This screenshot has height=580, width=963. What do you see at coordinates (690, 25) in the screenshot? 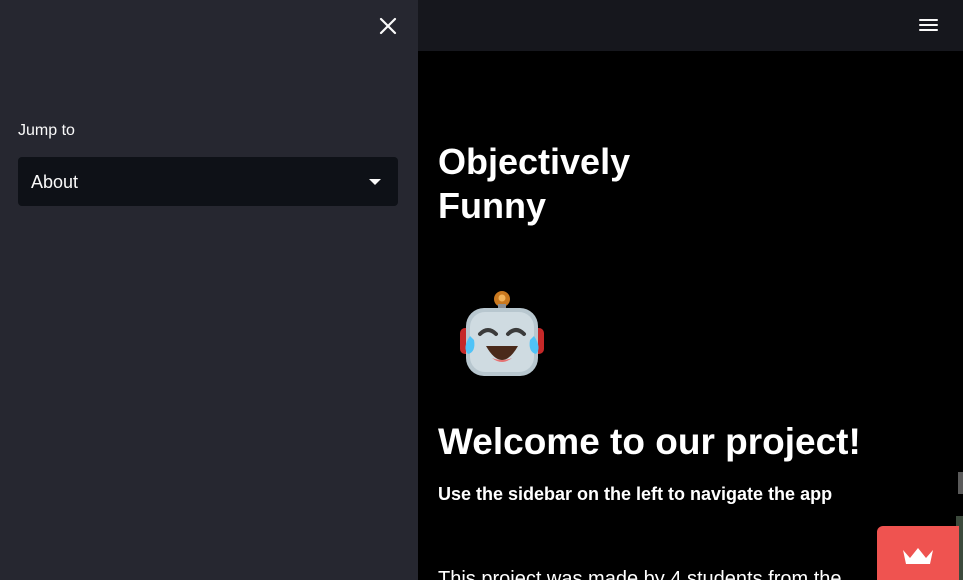
I see `app-header` at bounding box center [690, 25].